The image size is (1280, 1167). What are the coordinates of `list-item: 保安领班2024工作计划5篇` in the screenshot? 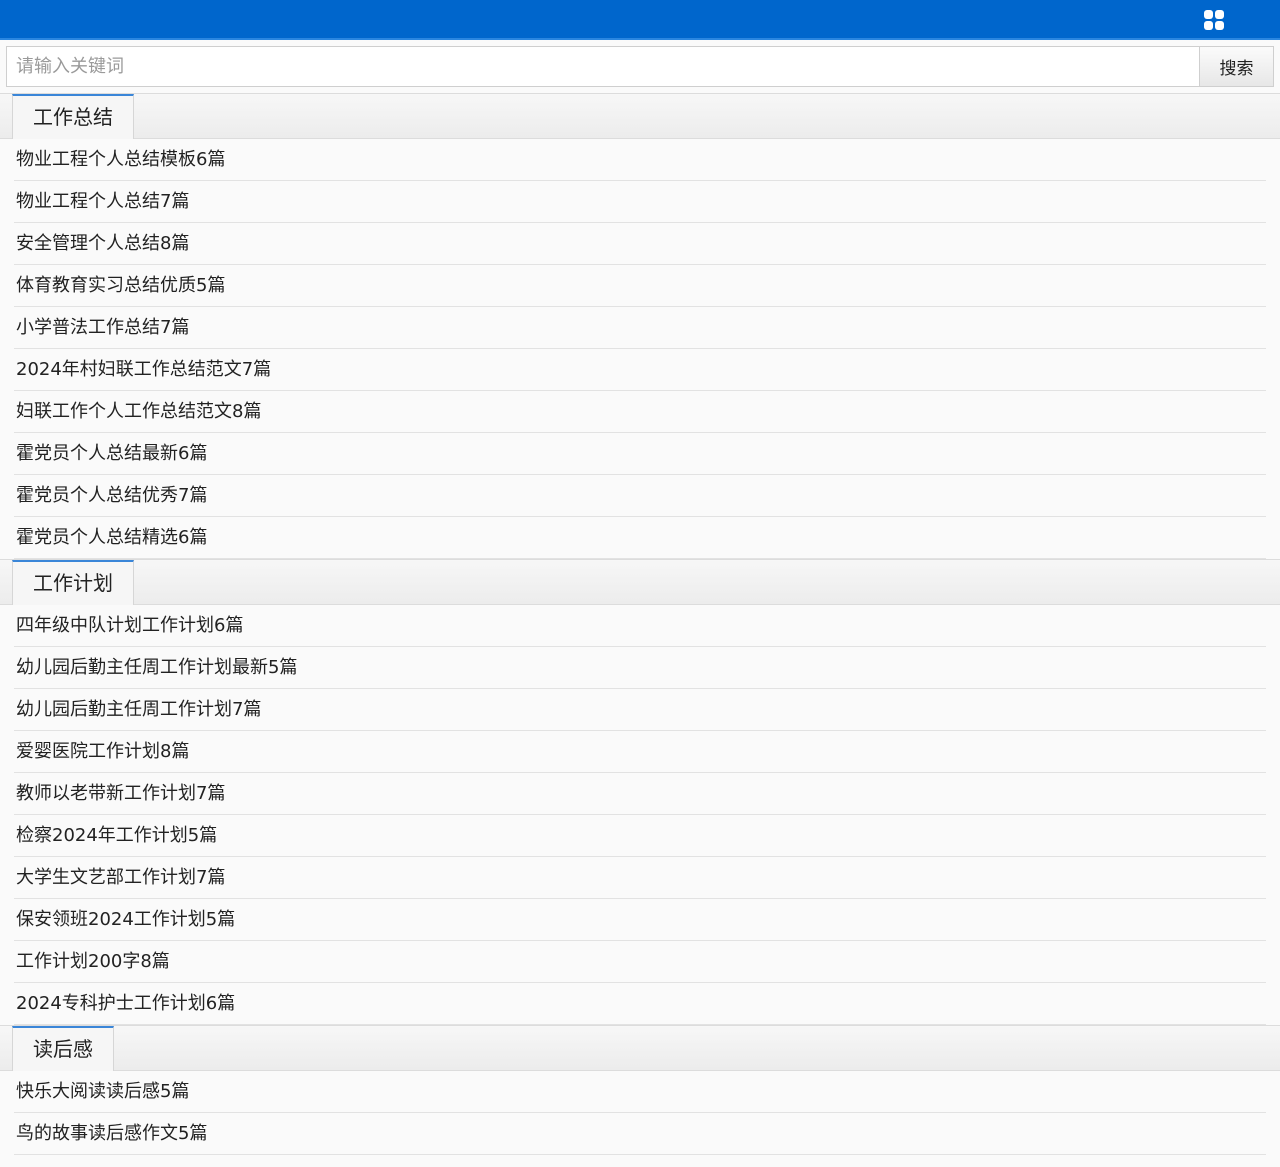 It's located at (640, 920).